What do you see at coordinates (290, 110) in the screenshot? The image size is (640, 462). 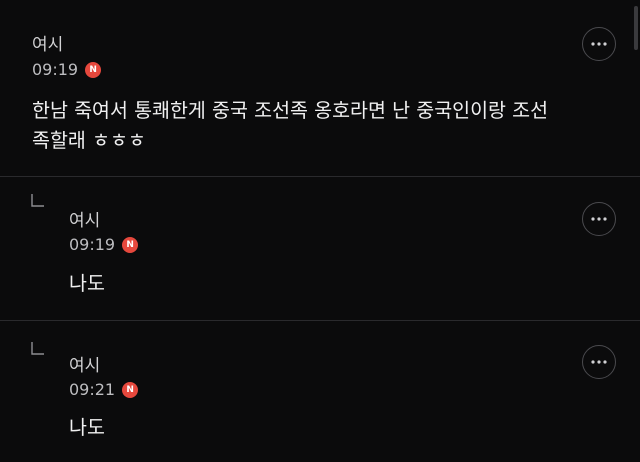 I see `comment-text-line: 한남 죽여서 통쾌한게 중국 조선족 옹호라면 난 중국인이랑 조선` at bounding box center [290, 110].